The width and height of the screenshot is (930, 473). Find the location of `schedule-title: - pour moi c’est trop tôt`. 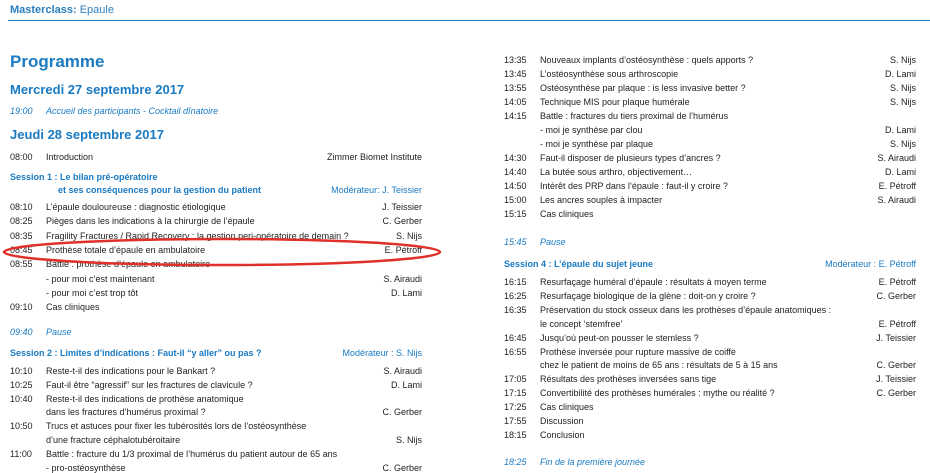

schedule-title: - pour moi c’est trop tôt is located at coordinates (92, 292).